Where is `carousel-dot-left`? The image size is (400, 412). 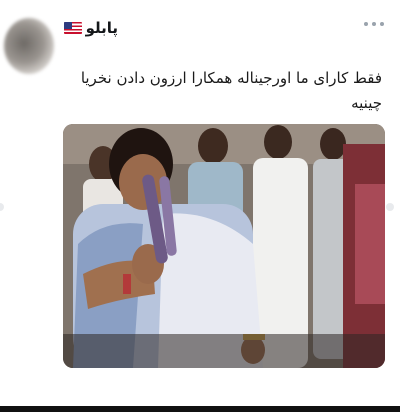
carousel-dot-left is located at coordinates (2, 207).